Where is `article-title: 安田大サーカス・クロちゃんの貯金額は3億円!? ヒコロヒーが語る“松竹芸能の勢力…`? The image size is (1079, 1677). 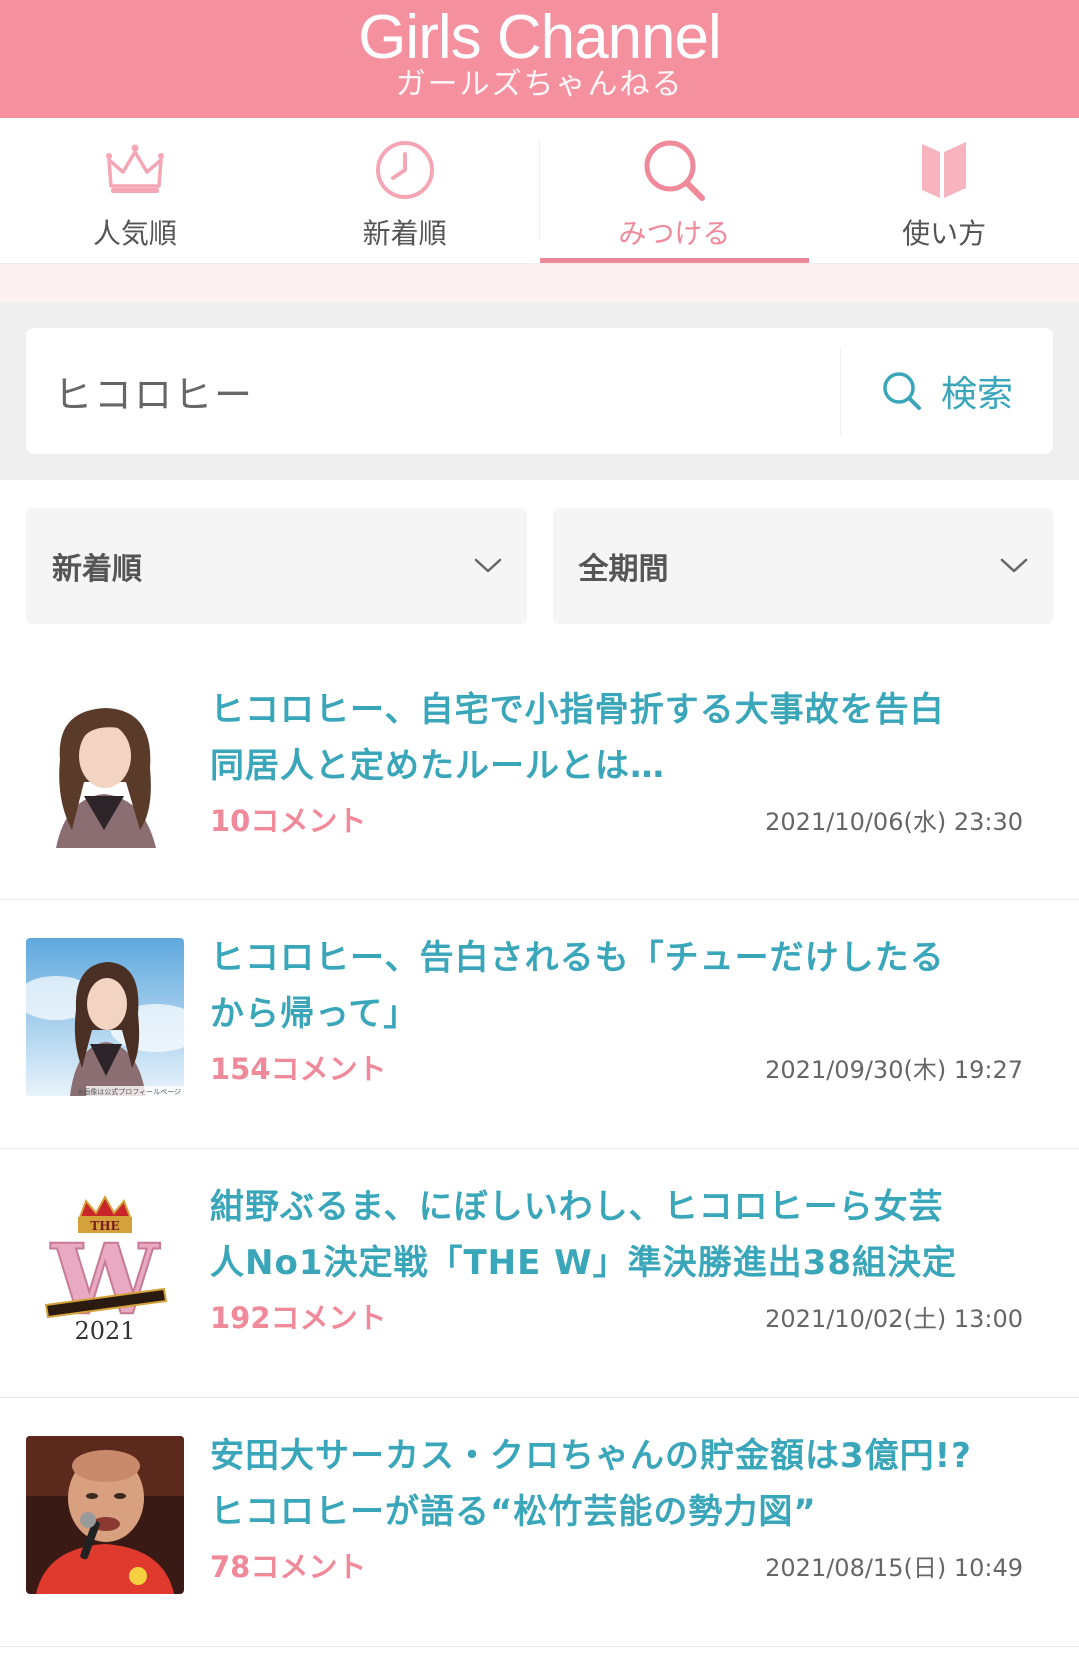 article-title: 安田大サーカス・クロちゃんの貯金額は3億円!? ヒコロヒーが語る“松竹芸能の勢力… is located at coordinates (623, 1484).